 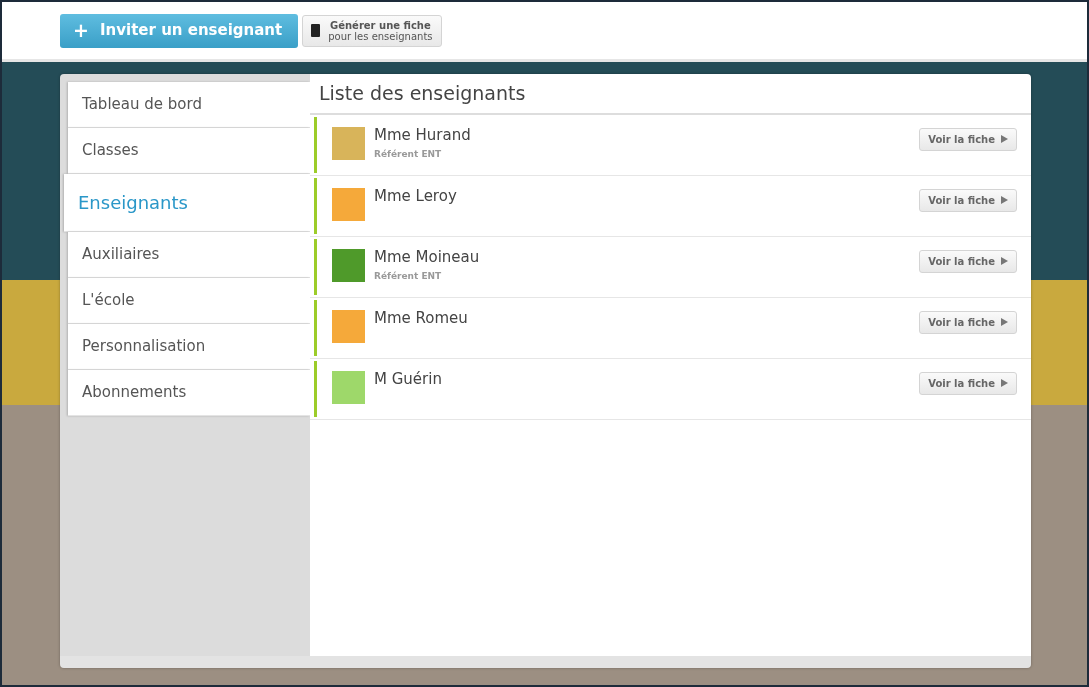 What do you see at coordinates (415, 196) in the screenshot?
I see `teacher-name: Mme Leroy` at bounding box center [415, 196].